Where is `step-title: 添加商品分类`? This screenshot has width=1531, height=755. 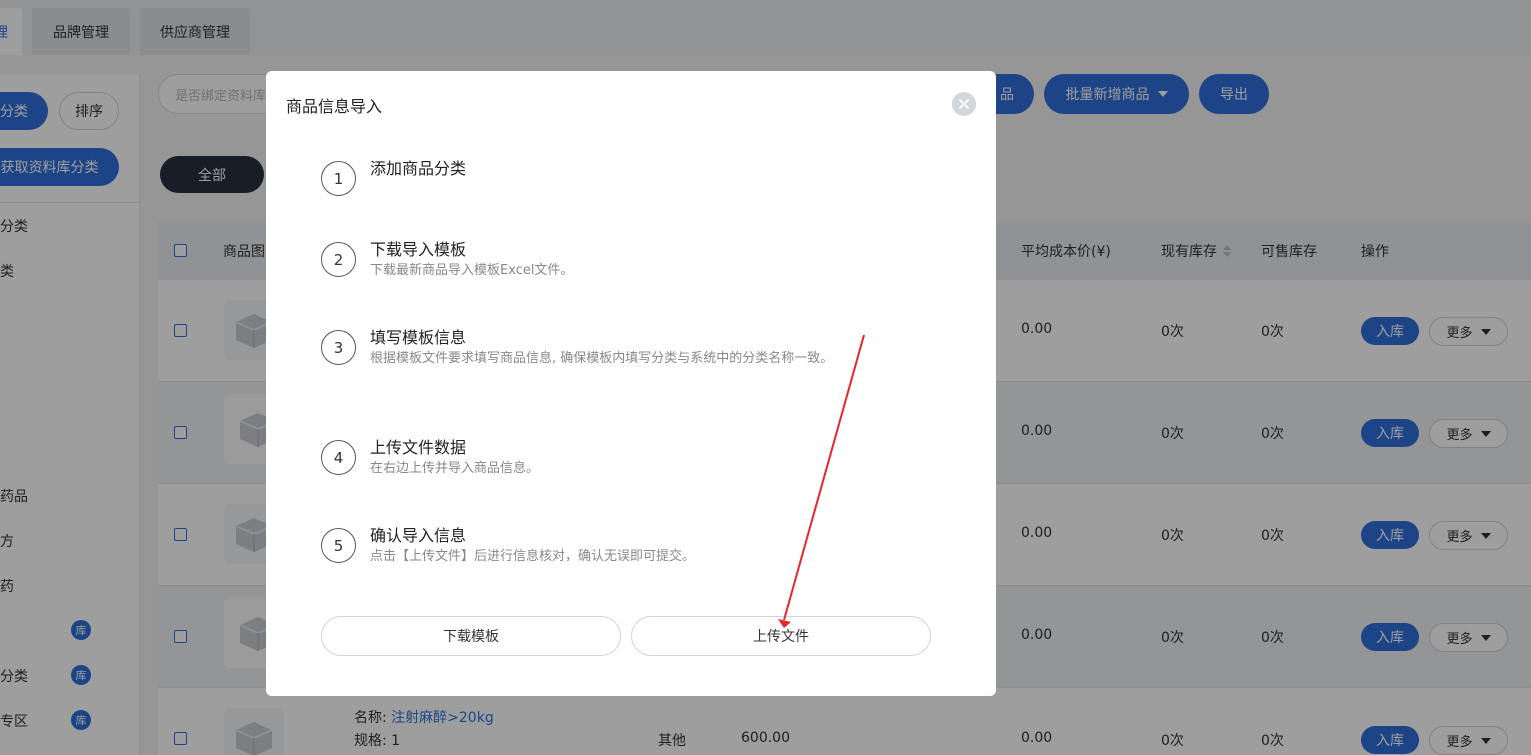
step-title: 添加商品分类 is located at coordinates (418, 168).